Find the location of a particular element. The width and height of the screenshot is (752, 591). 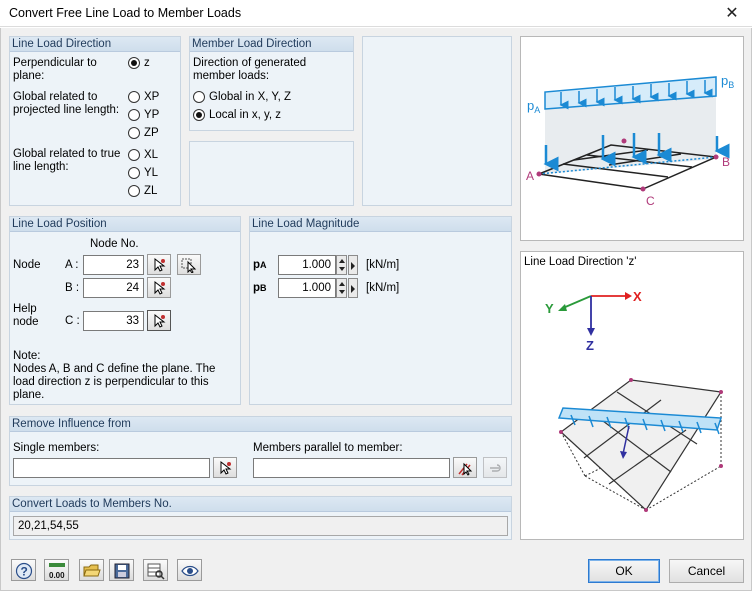

help-node-label: Help node is located at coordinates (26, 315).